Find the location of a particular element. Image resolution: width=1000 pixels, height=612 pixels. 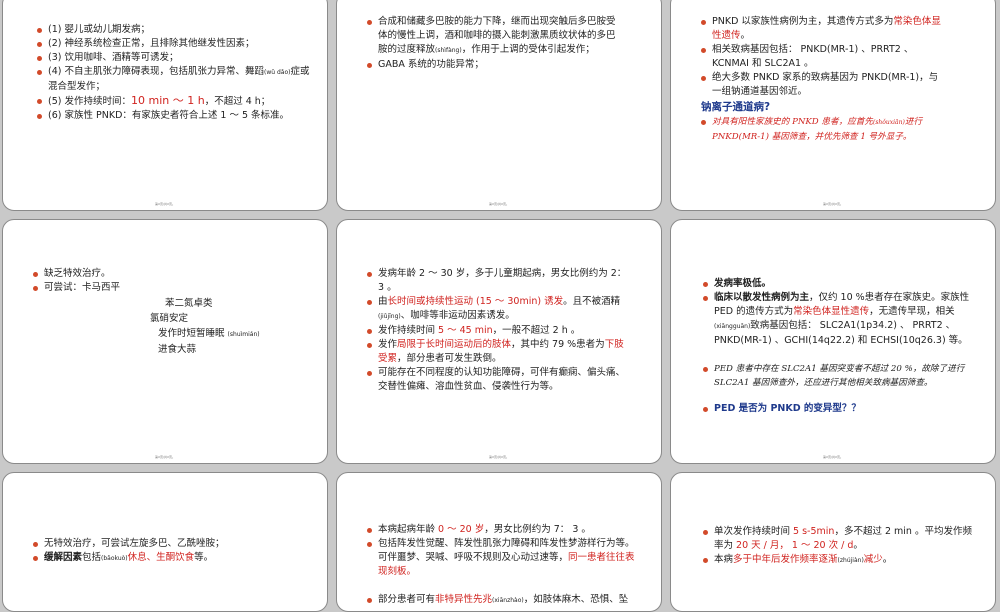

list-item: 缓解因素包括(bāokuò)休息、生酮饮食等。 is located at coordinates (170, 558).